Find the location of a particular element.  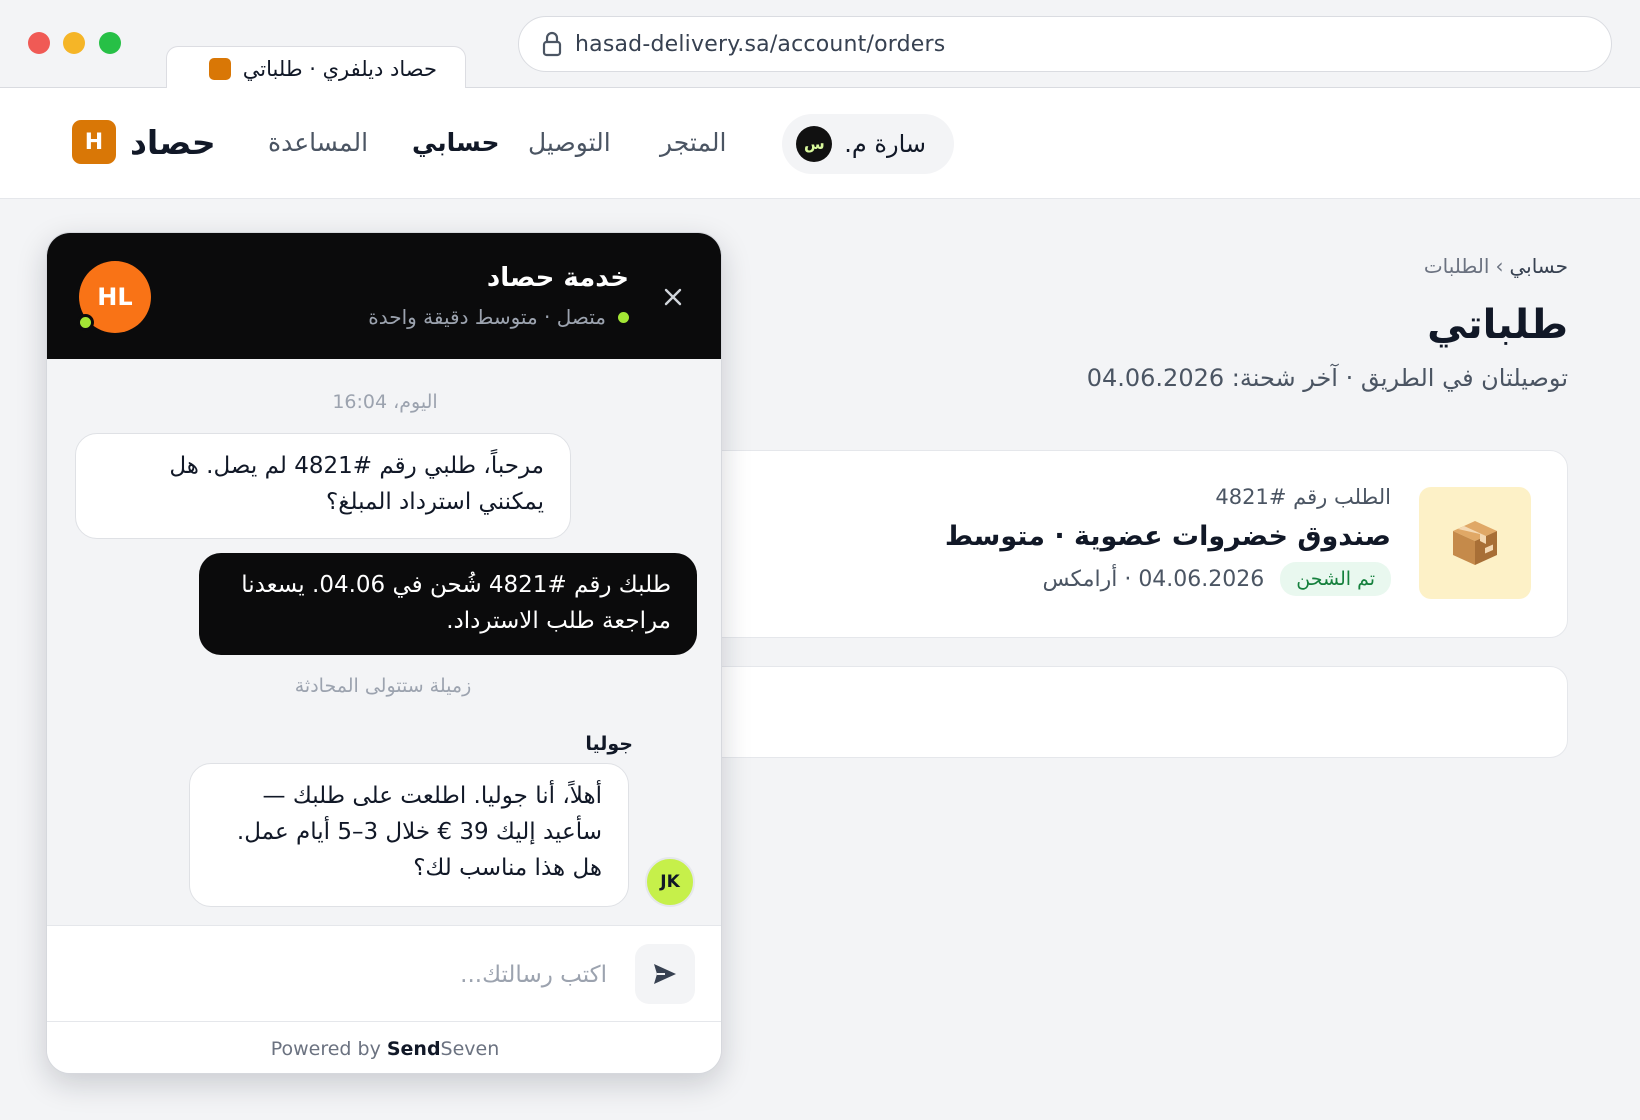

brand-mark-icon: H is located at coordinates (94, 142).